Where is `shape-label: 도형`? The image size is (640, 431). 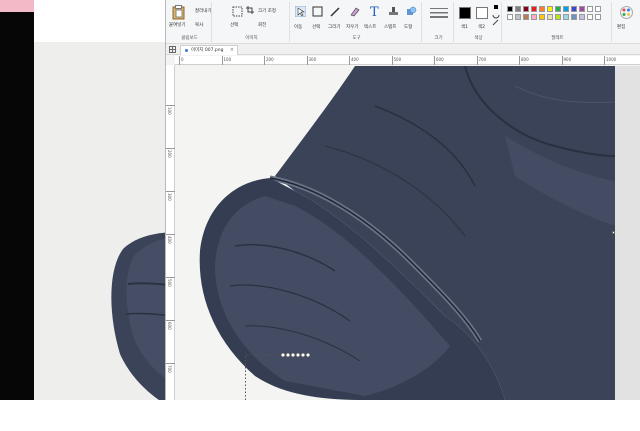 shape-label: 도형 is located at coordinates (408, 27).